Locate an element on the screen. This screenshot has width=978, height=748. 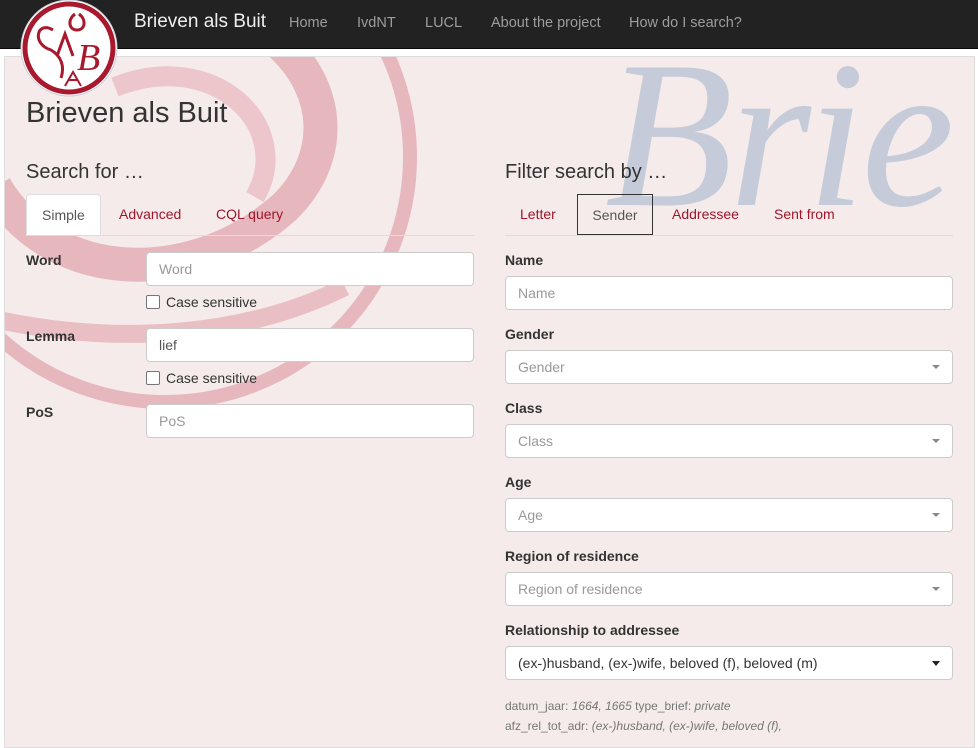
age-select: Age is located at coordinates (729, 515).